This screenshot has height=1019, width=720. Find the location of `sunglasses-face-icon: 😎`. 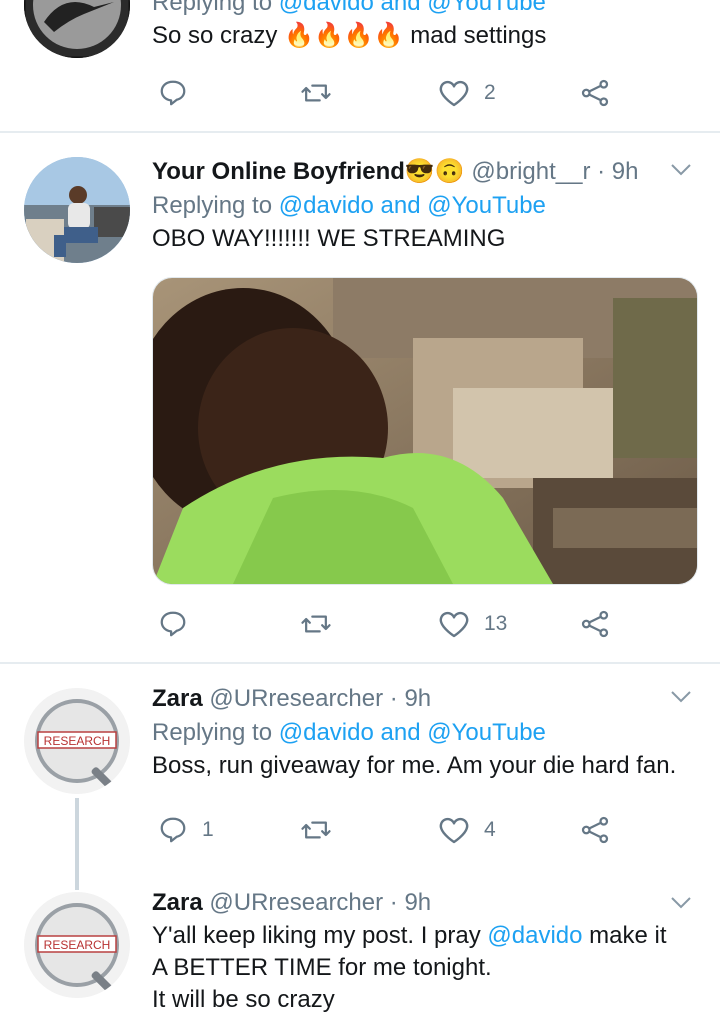

sunglasses-face-icon: 😎 is located at coordinates (419, 171).